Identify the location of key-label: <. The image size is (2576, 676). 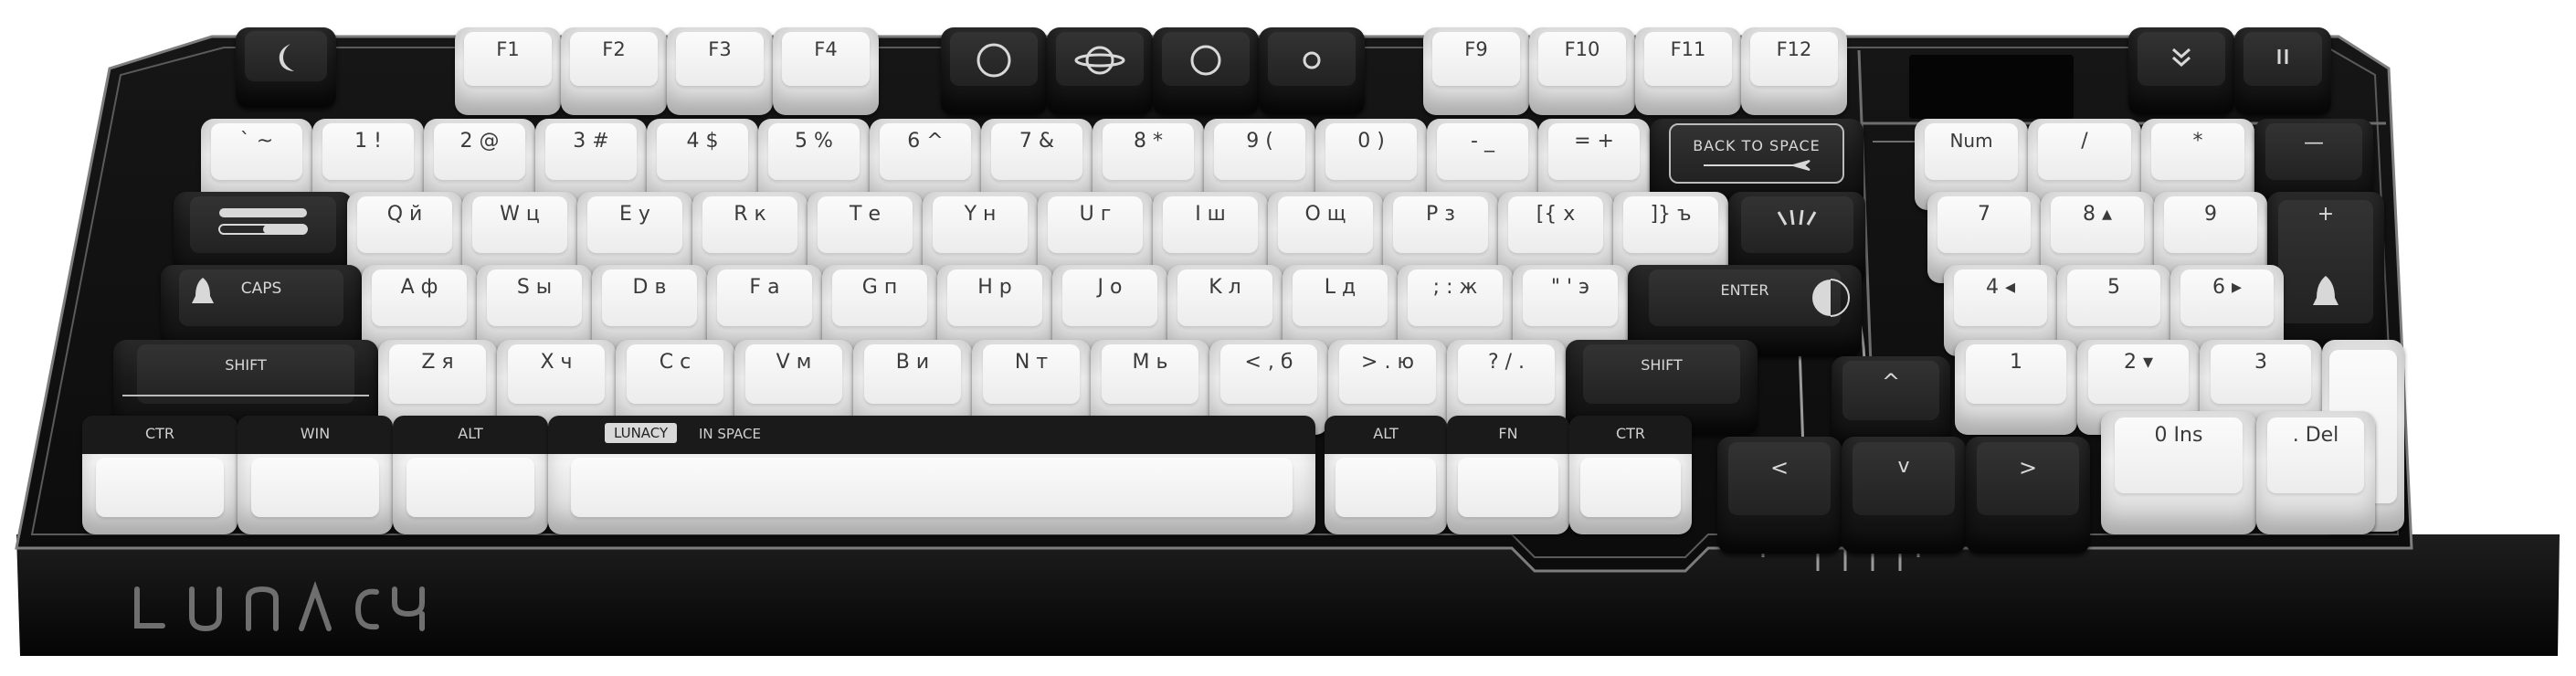
(1779, 468).